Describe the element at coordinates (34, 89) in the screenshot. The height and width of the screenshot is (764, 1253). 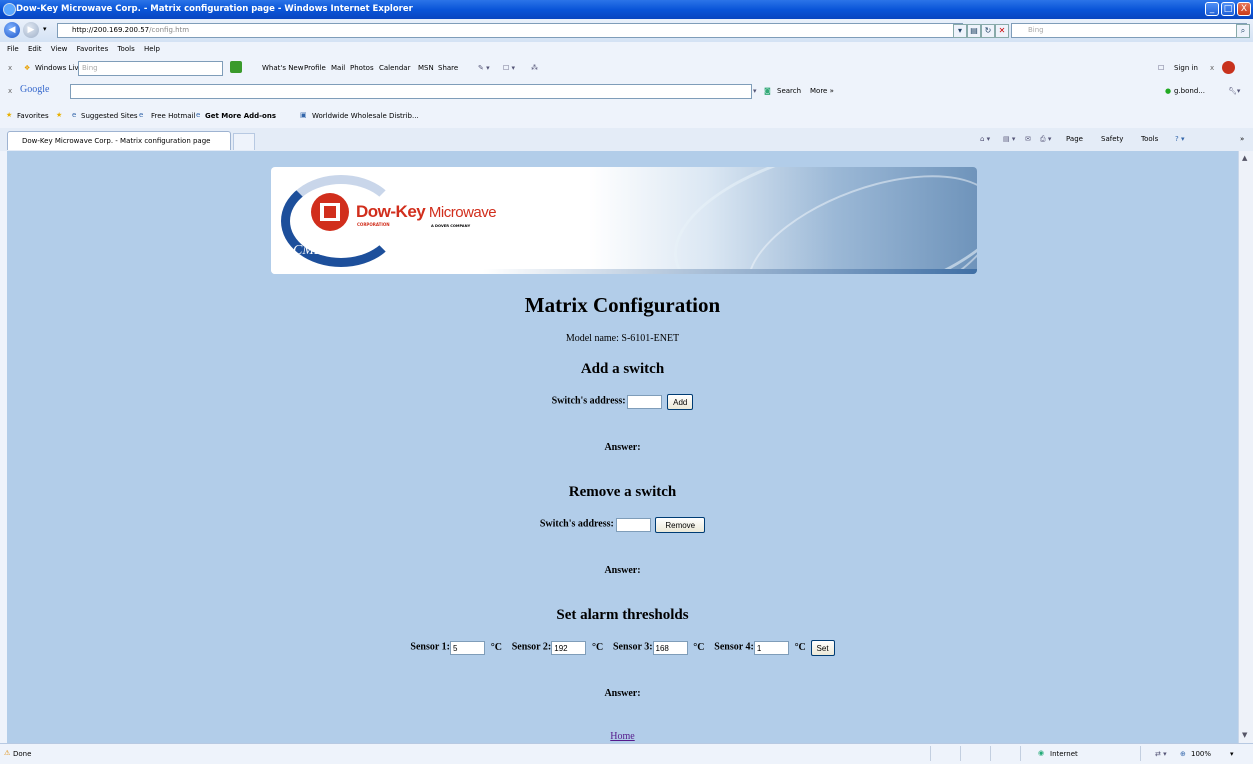
I see `google-brand: Google` at that location.